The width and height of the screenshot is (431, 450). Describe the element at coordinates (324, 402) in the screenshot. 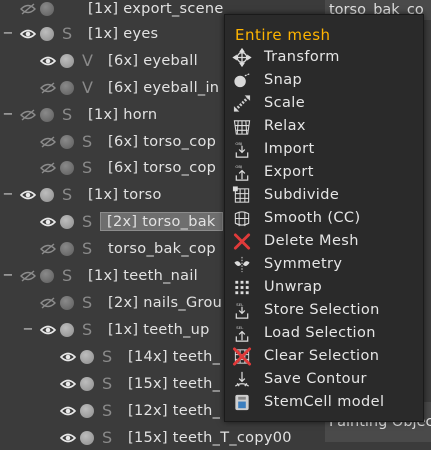

I see `menu-item-stemcell: StemCell model` at that location.